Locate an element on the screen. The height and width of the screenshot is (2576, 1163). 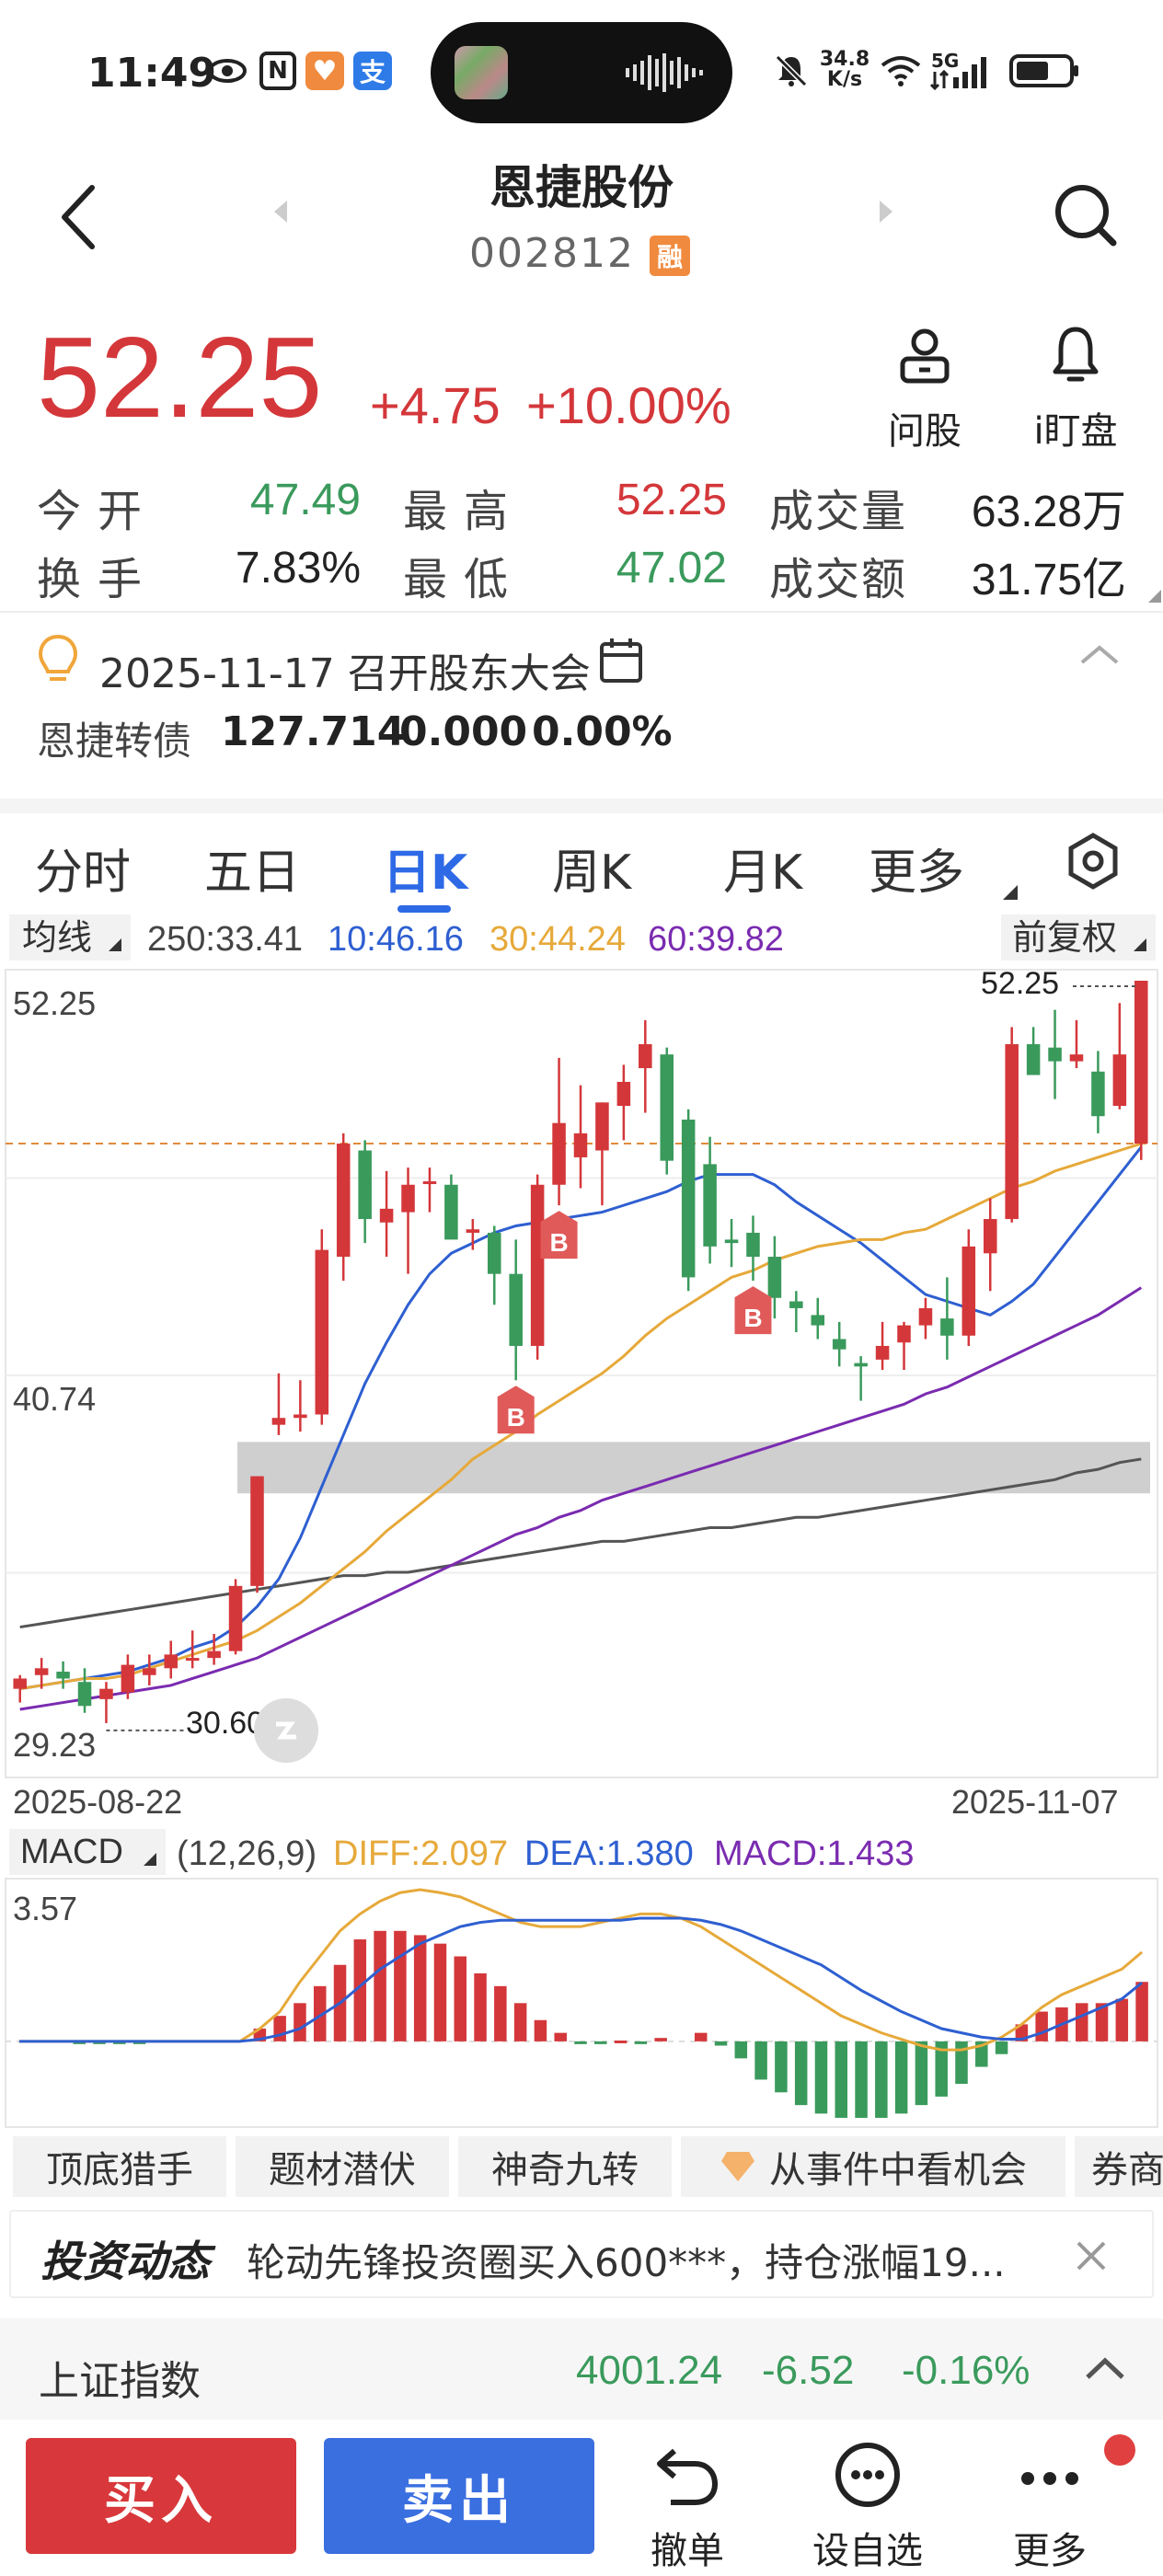
more-dropdown-icon is located at coordinates (1011, 892).